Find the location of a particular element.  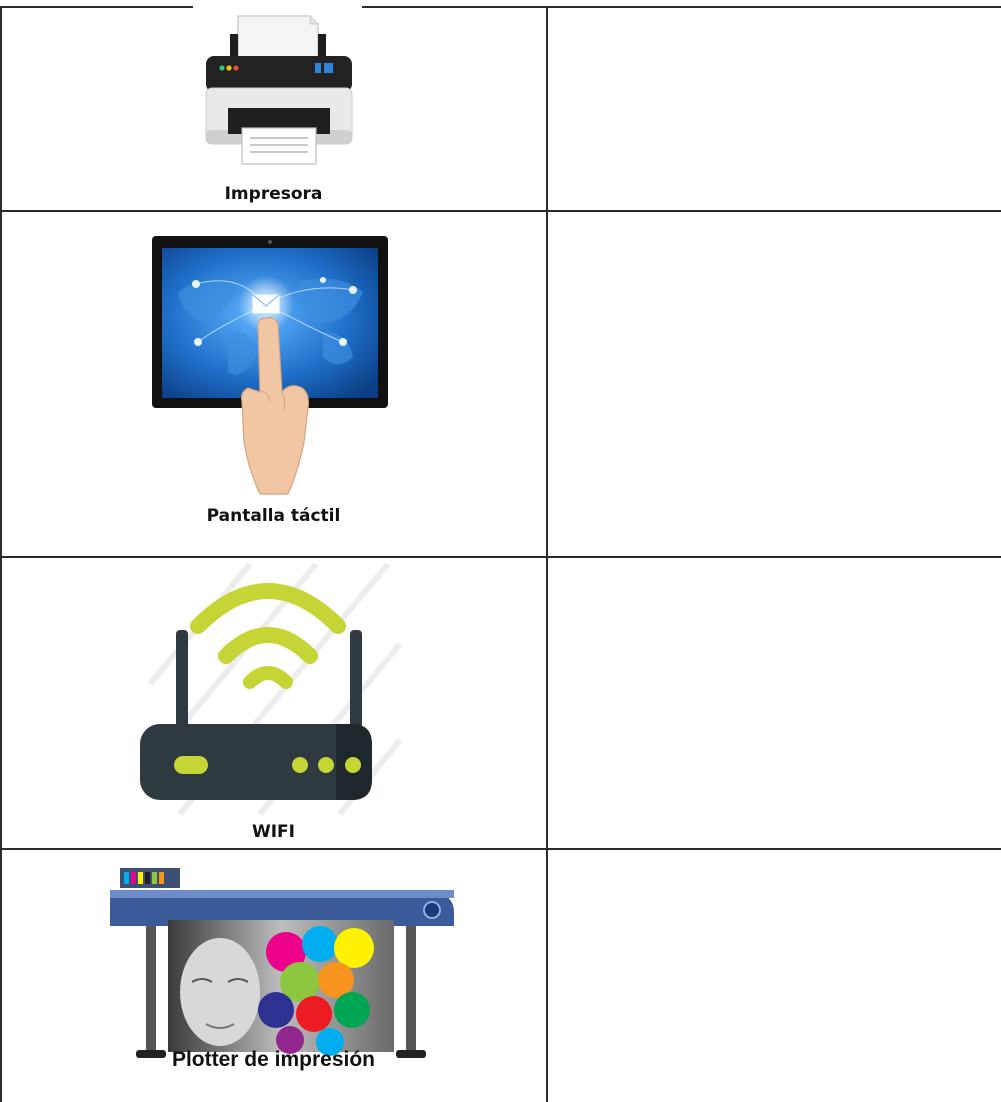

plotter-icon is located at coordinates (282, 963).